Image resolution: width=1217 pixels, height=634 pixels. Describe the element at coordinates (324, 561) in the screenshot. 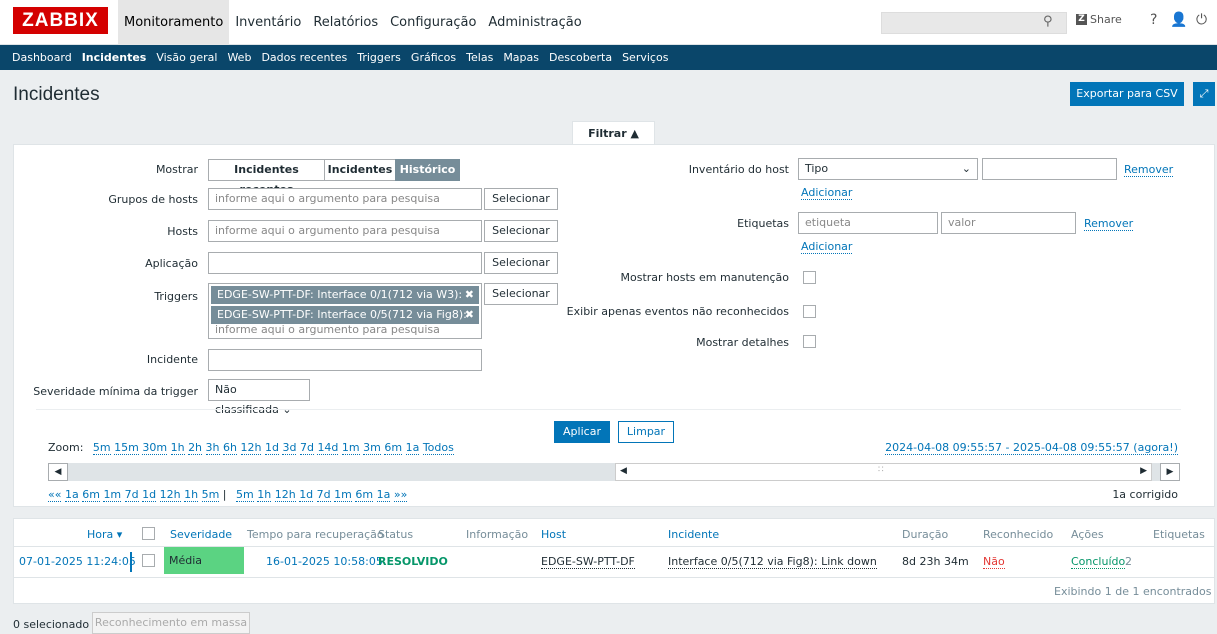

I see `recovery-time-link: 16-01-2025 10:58:05` at that location.